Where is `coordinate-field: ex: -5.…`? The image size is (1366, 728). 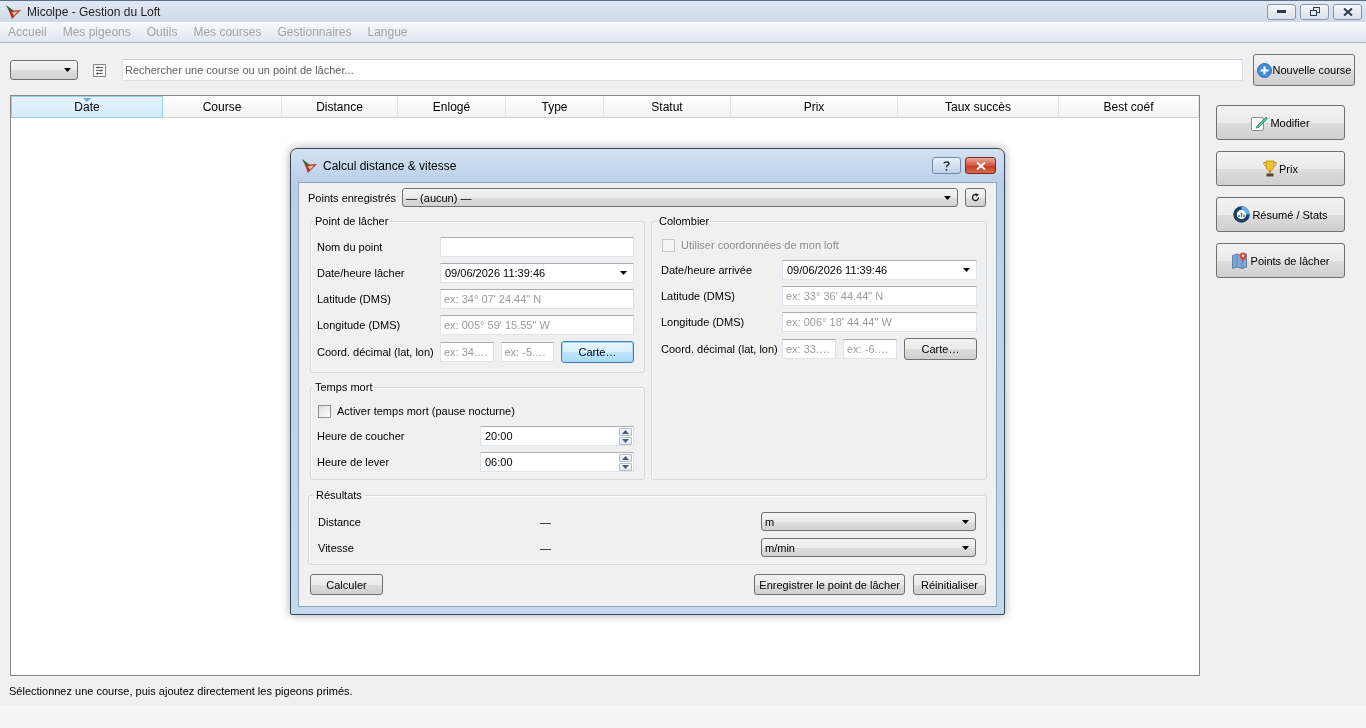
coordinate-field: ex: -5.… is located at coordinates (527, 352).